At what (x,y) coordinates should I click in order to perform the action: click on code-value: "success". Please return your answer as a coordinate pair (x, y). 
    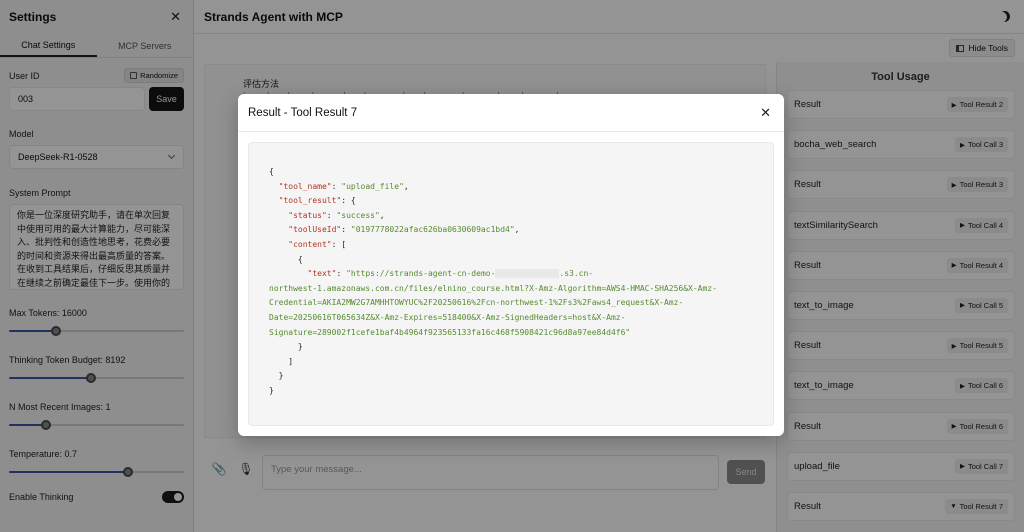
    Looking at the image, I should click on (358, 215).